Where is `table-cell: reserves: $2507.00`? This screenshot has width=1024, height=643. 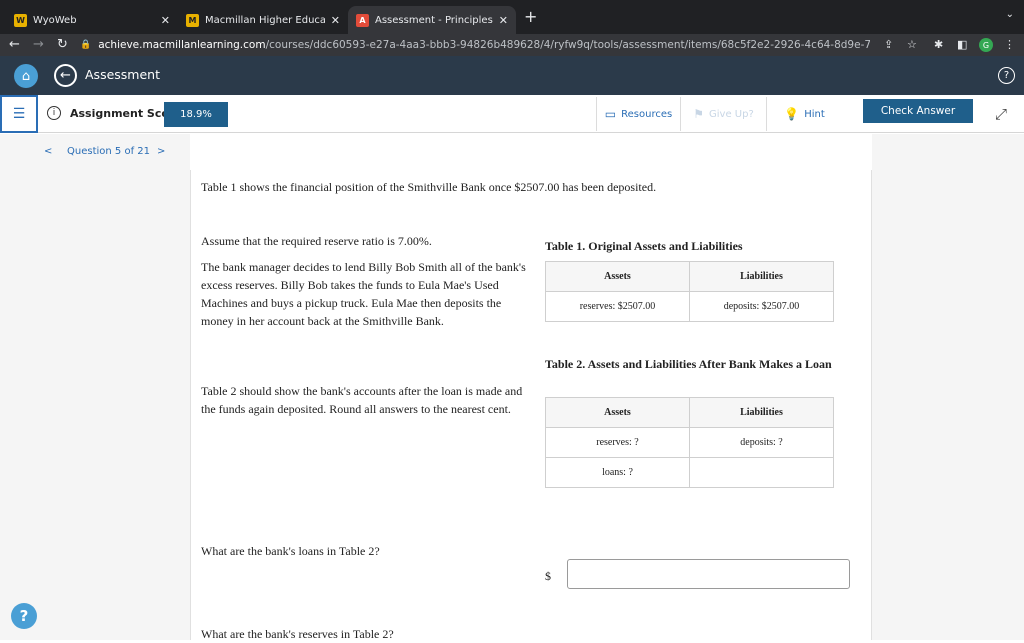
table-cell: reserves: $2507.00 is located at coordinates (617, 306).